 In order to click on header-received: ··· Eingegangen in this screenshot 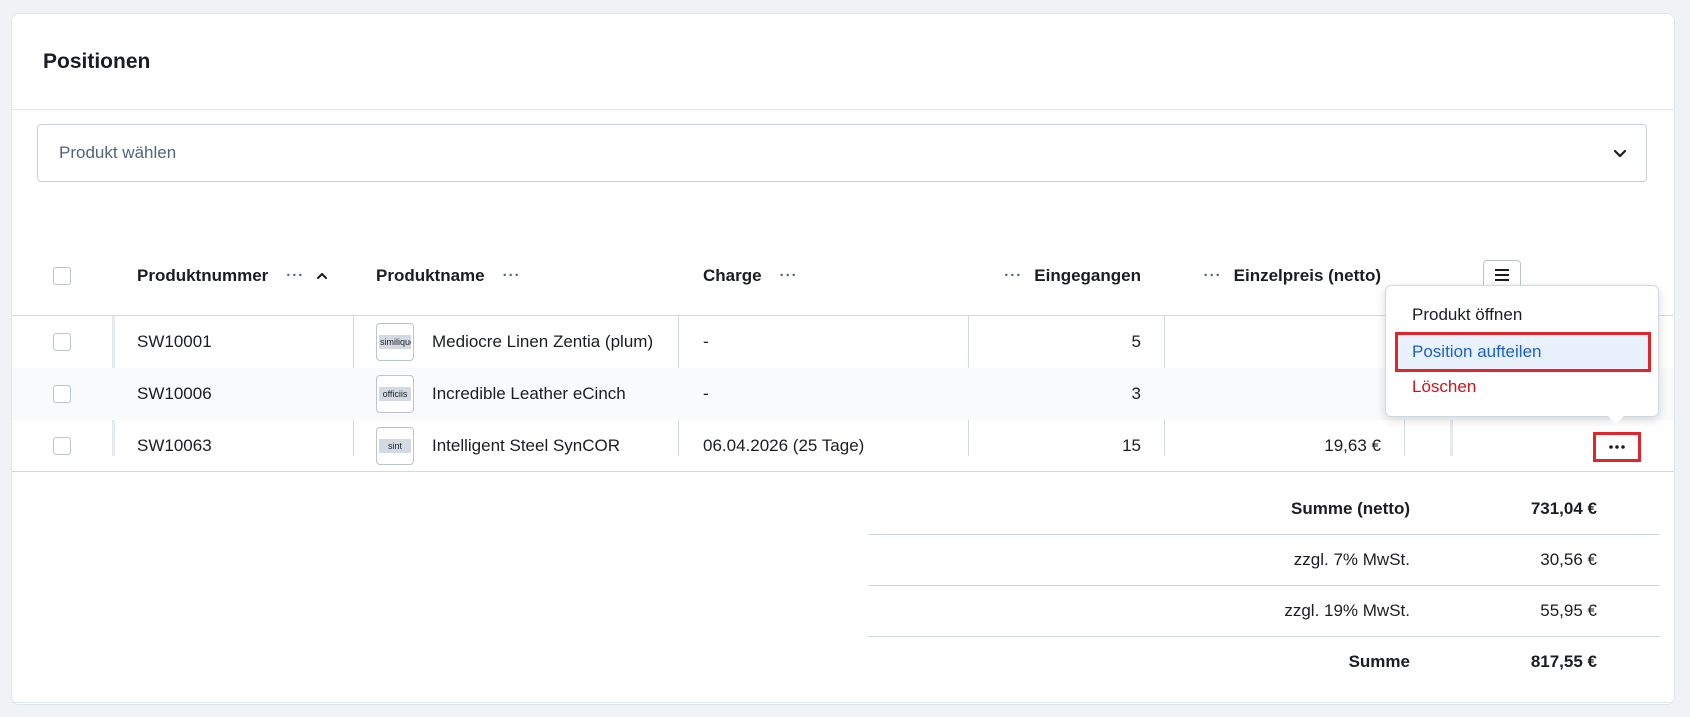, I will do `click(1055, 275)`.